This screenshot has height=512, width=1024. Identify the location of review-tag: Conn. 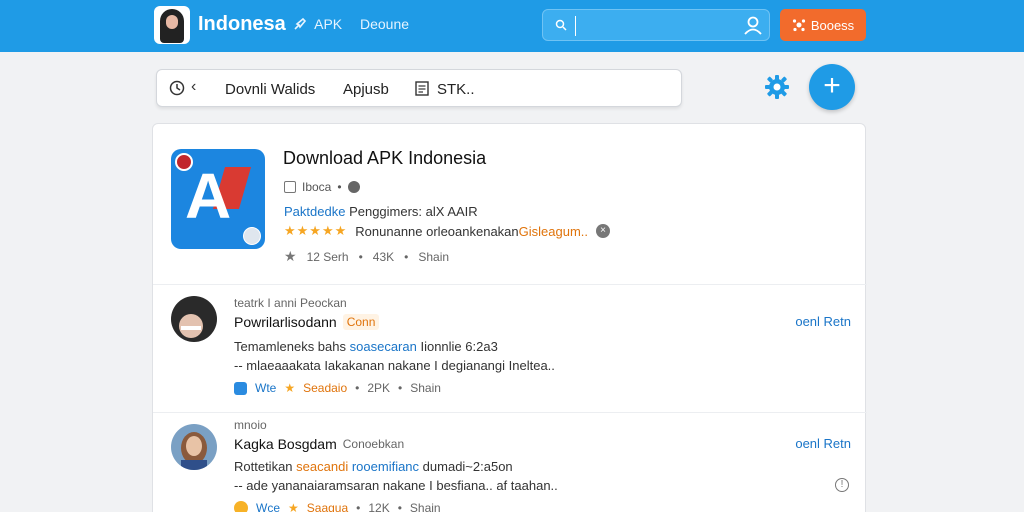
(361, 322).